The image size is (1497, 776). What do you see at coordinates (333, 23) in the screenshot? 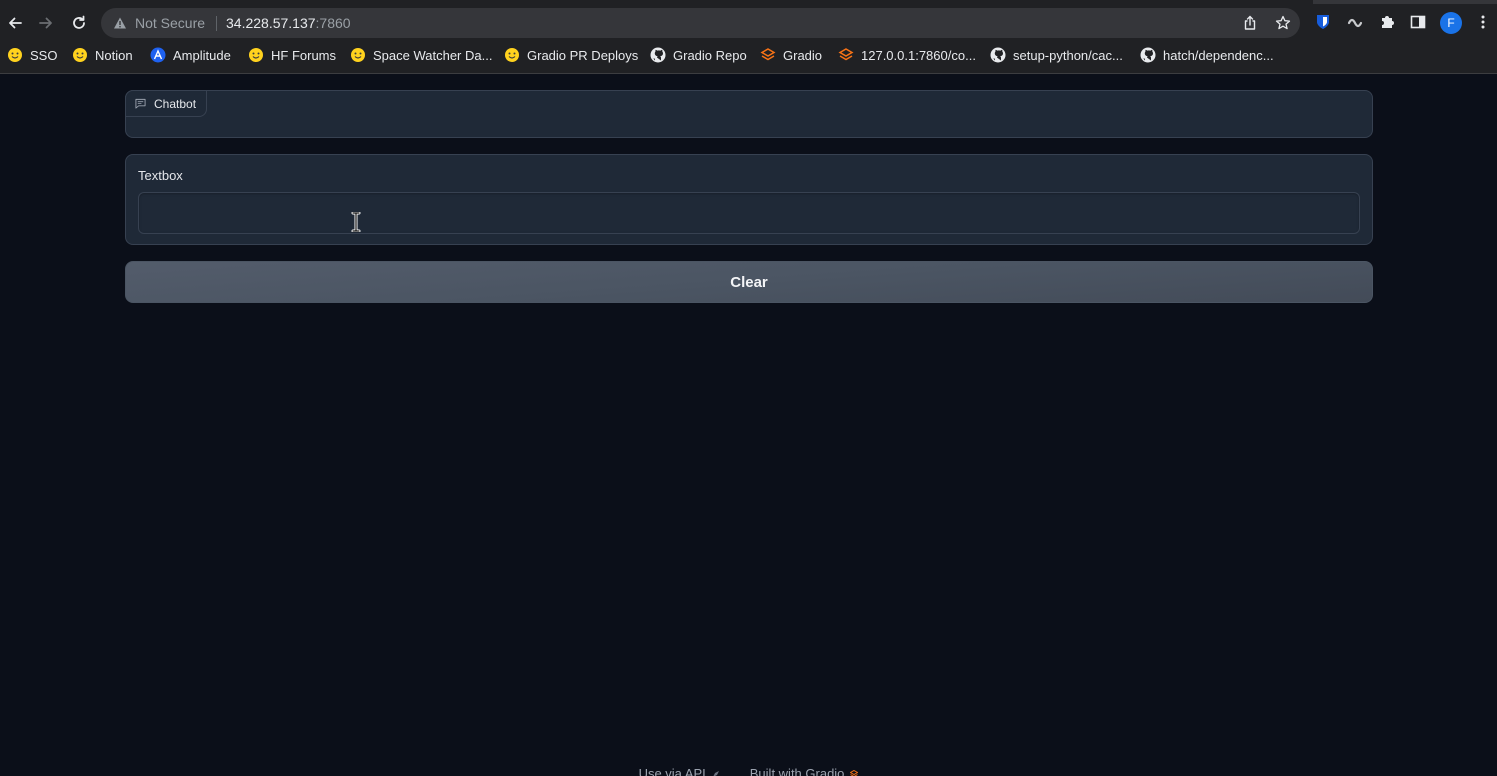
I see `url-port: :7860` at bounding box center [333, 23].